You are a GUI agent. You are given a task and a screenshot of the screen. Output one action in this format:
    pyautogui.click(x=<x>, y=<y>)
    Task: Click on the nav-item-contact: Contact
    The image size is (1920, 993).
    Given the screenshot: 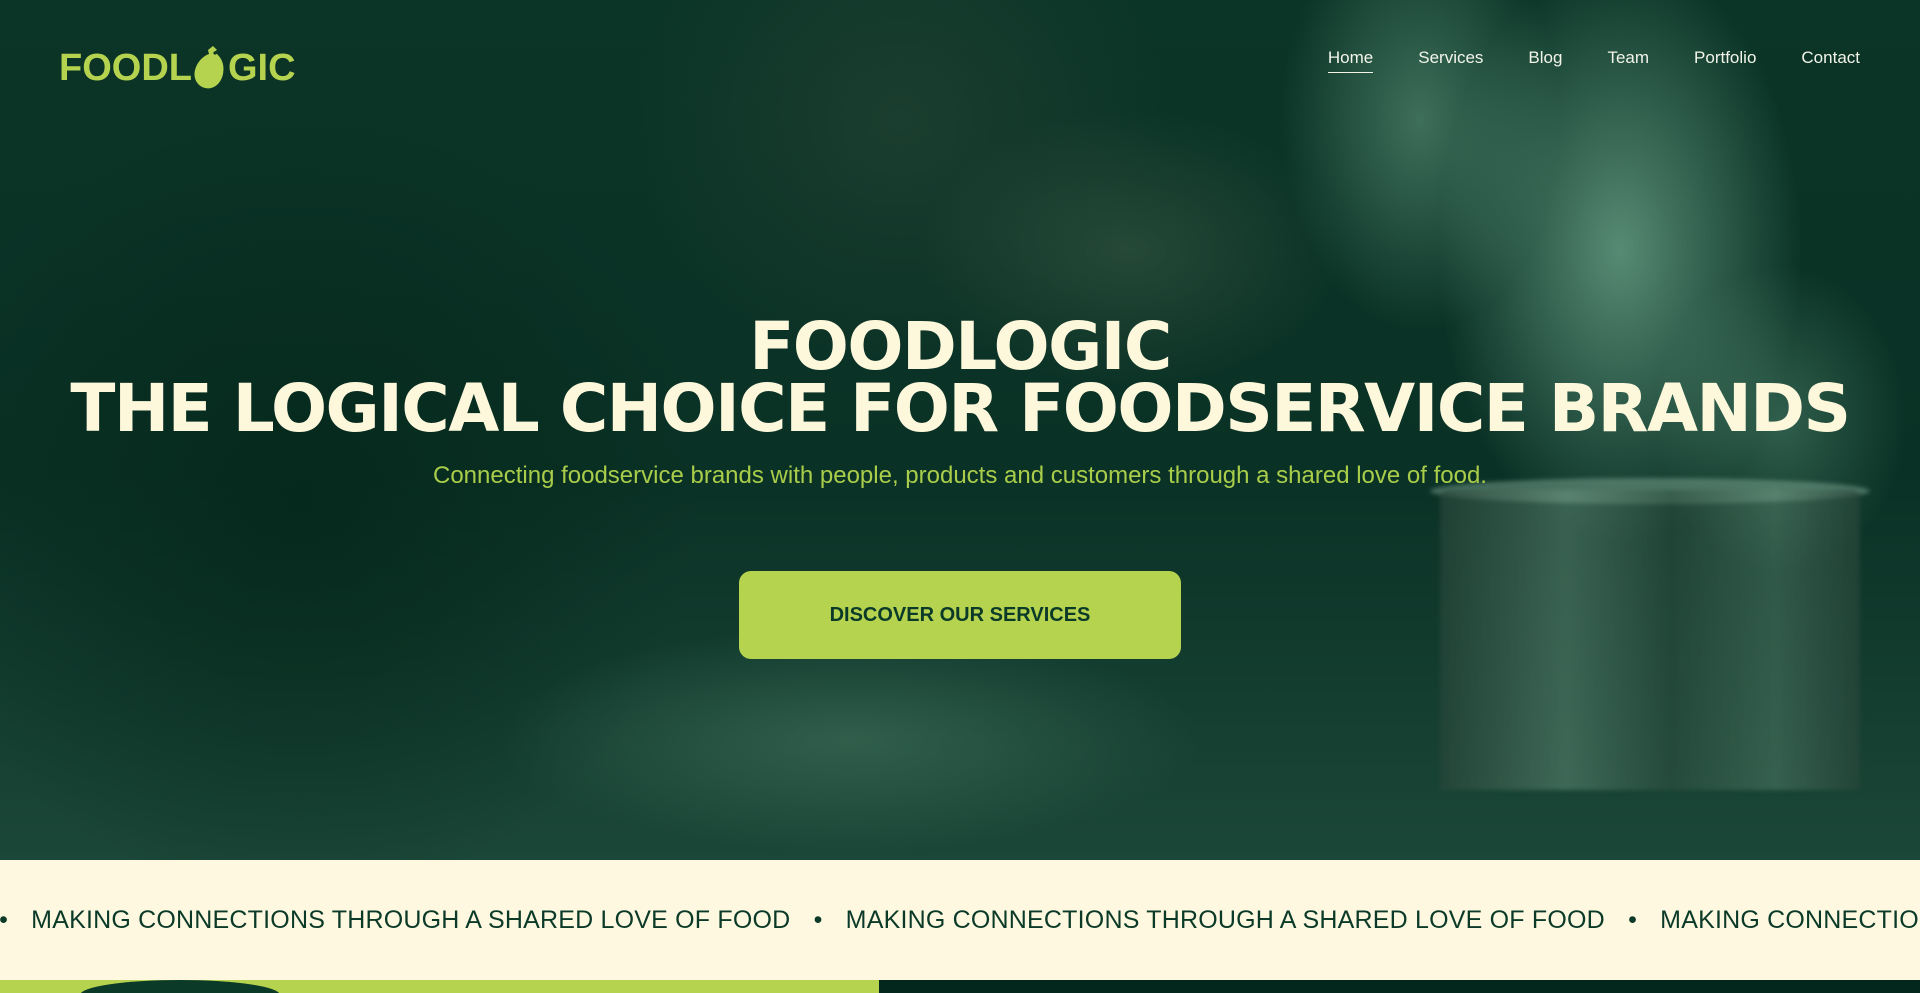 What is the action you would take?
    pyautogui.click(x=1830, y=60)
    